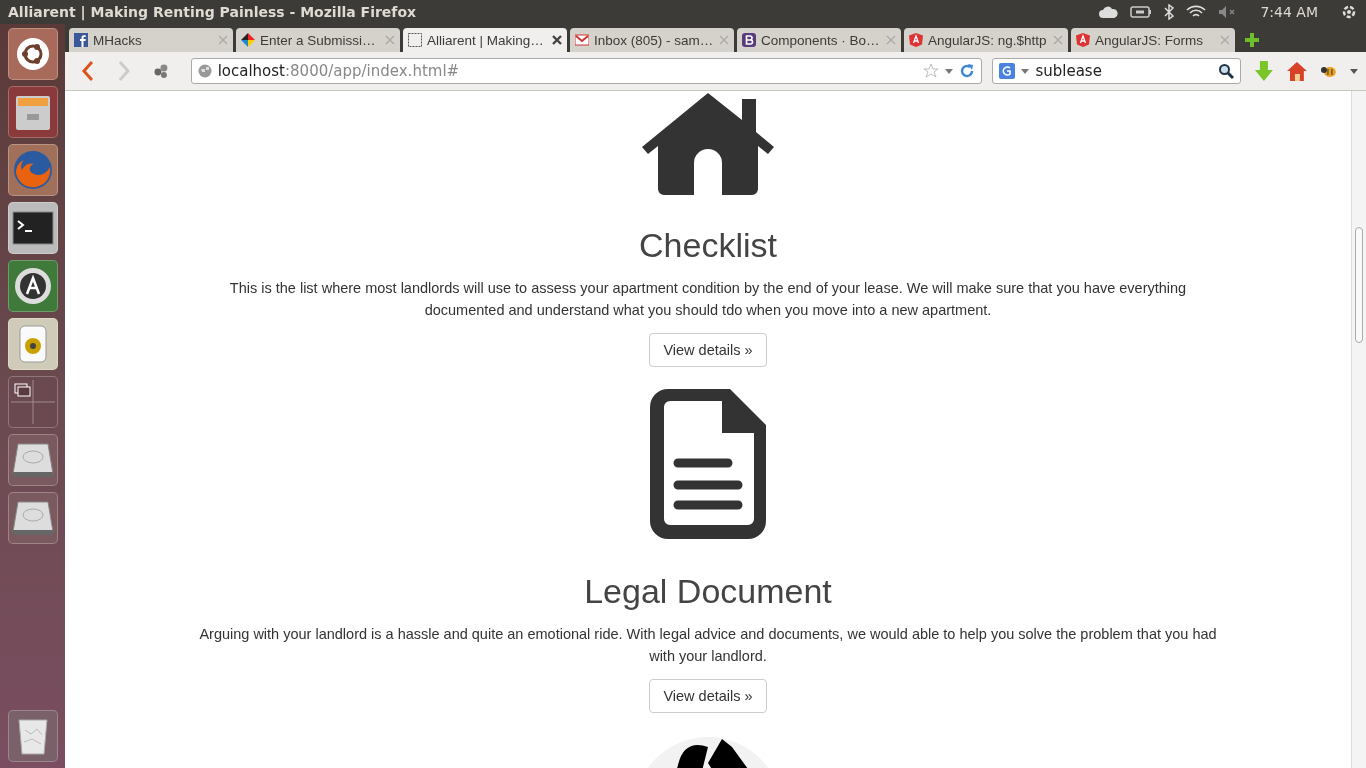  What do you see at coordinates (212, 12) in the screenshot?
I see `window-title: Alliarent | Making Renting Painless - Mozilla Firefox` at bounding box center [212, 12].